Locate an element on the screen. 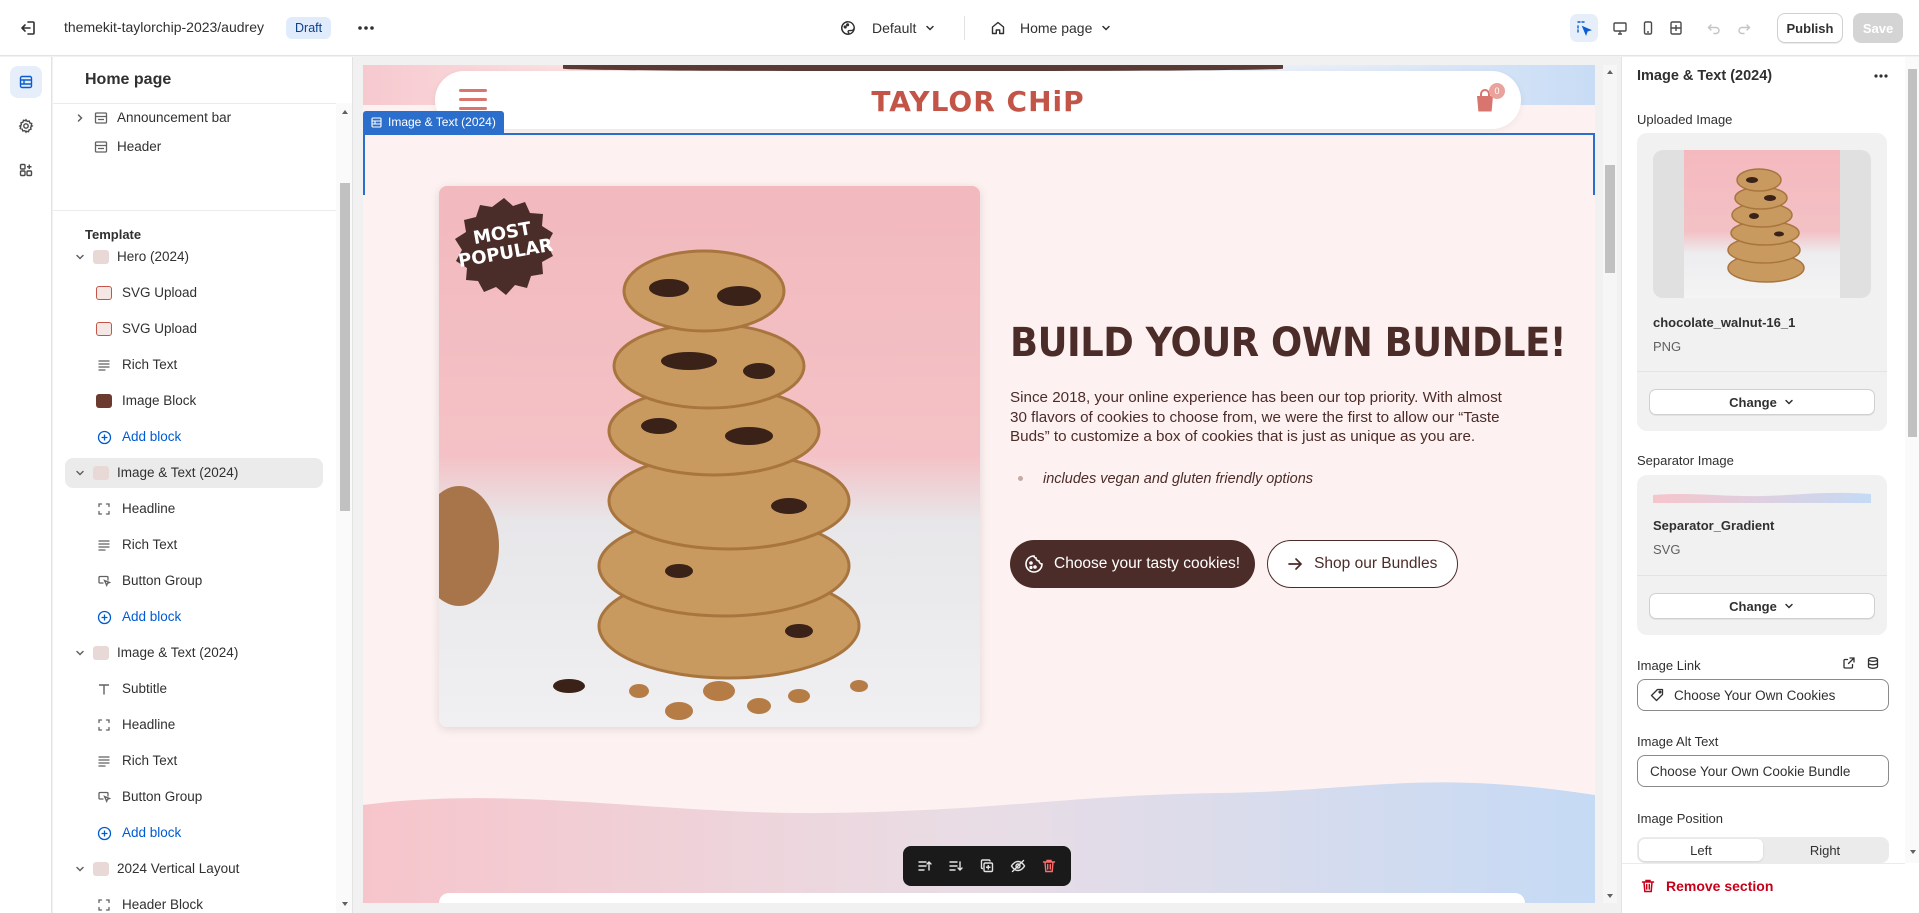 This screenshot has width=1919, height=913. tree-row-label: Header Block is located at coordinates (163, 904).